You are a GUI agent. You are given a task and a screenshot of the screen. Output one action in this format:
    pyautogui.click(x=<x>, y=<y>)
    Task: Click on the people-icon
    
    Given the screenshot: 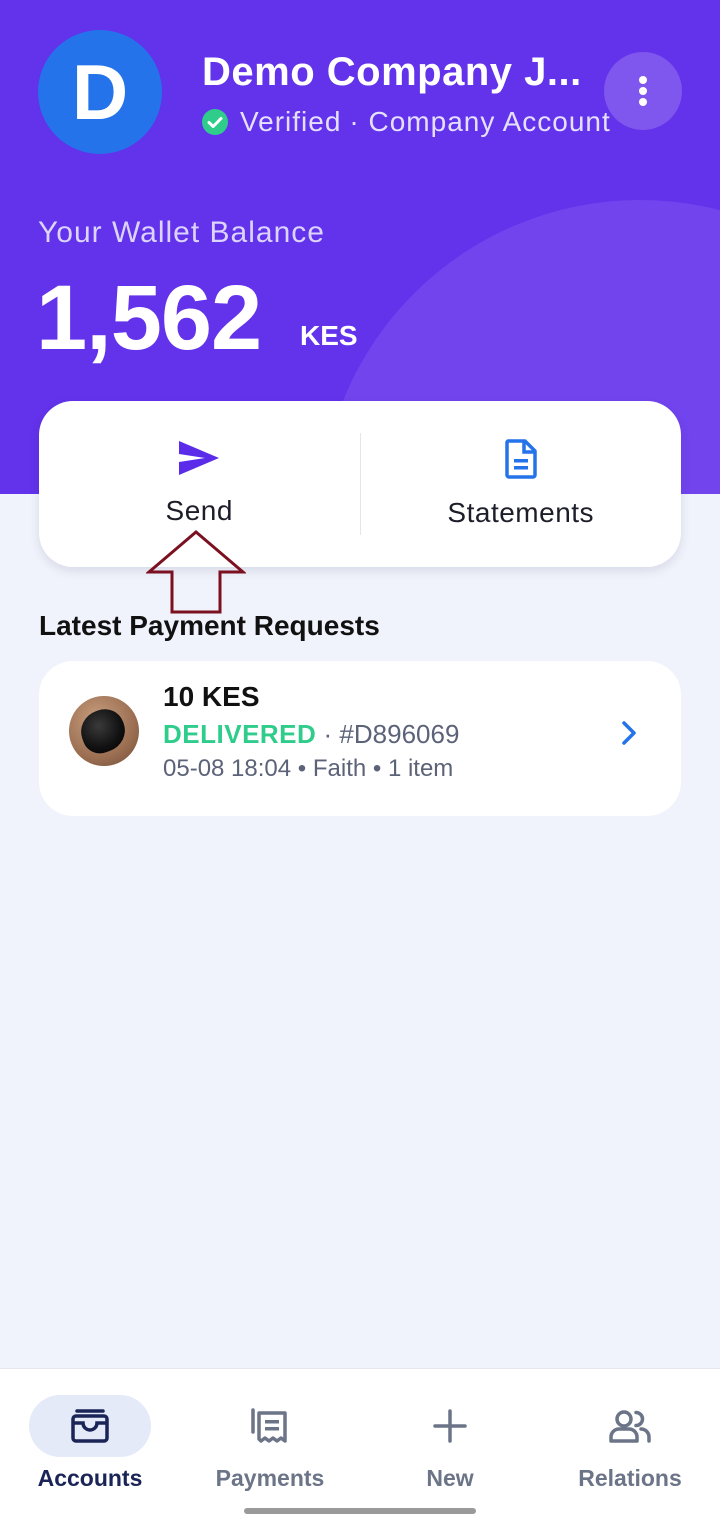 What is the action you would take?
    pyautogui.click(x=630, y=1426)
    